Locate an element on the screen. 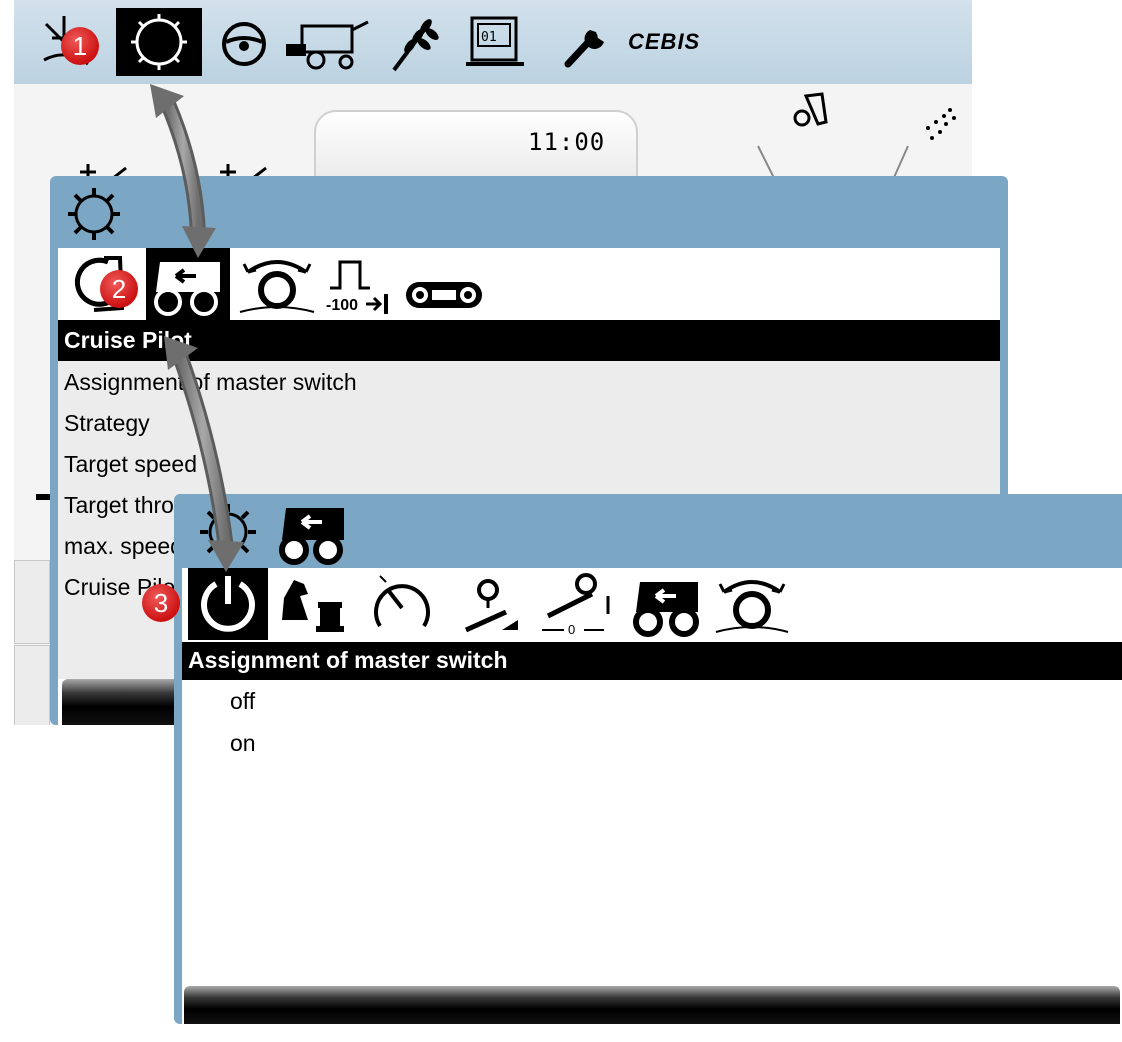 The width and height of the screenshot is (1122, 1042). step-badge-2: 2 is located at coordinates (119, 289).